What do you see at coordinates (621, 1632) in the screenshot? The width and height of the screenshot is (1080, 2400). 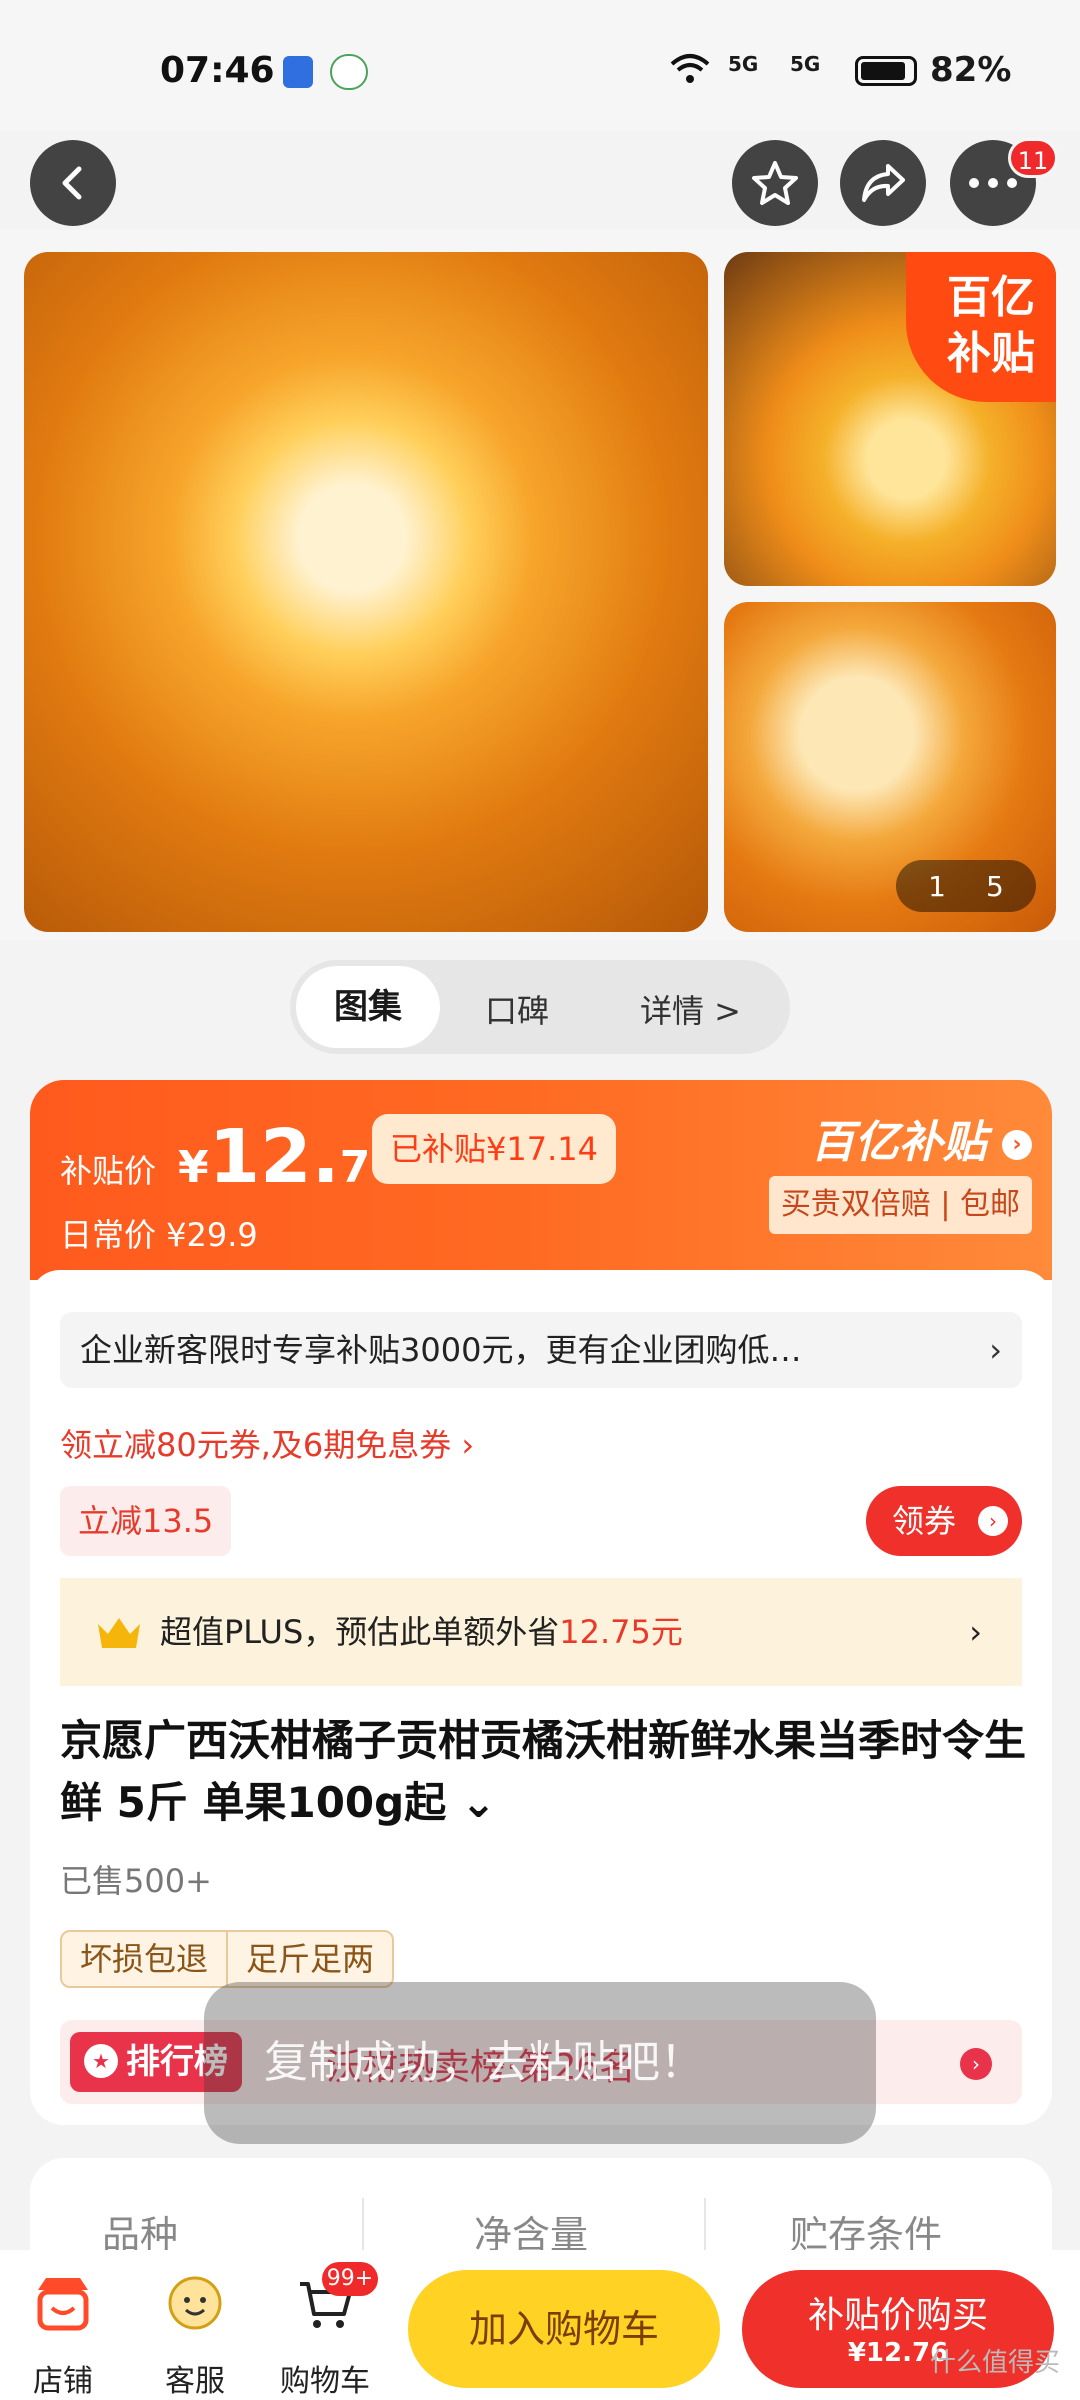 I see `plus-savings-amount: 12.75元` at bounding box center [621, 1632].